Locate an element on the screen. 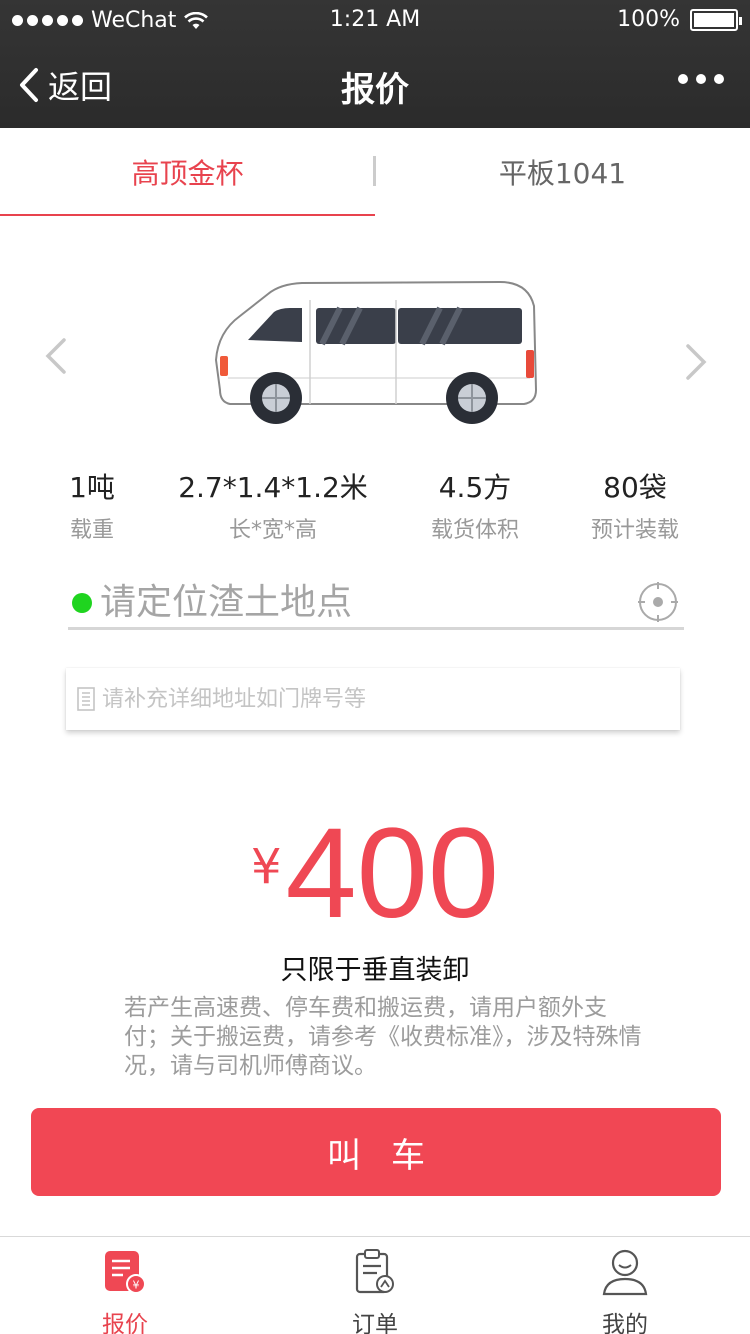 The width and height of the screenshot is (750, 1334). battery-percent: 100% is located at coordinates (648, 19).